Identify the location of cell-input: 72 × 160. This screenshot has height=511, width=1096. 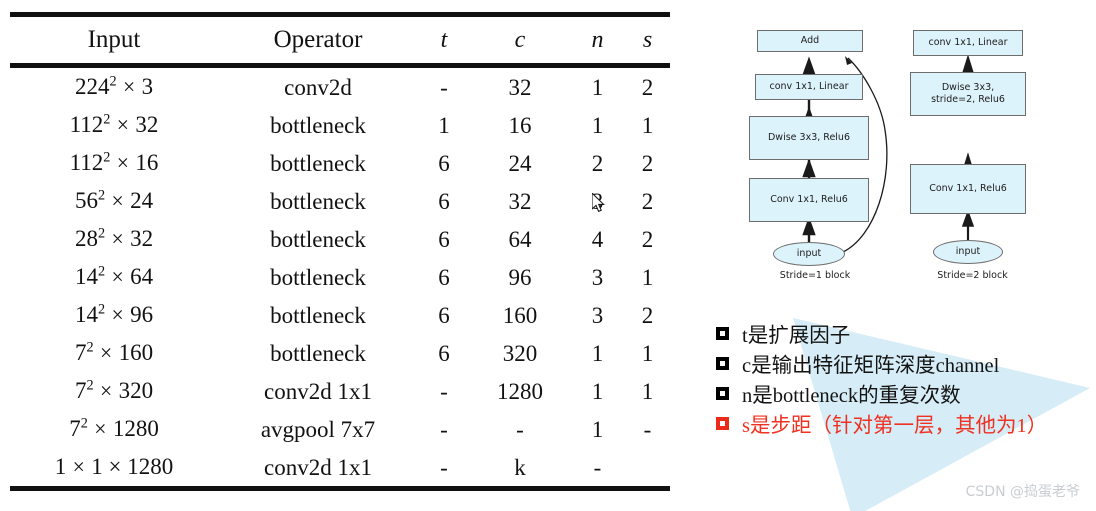
(114, 352).